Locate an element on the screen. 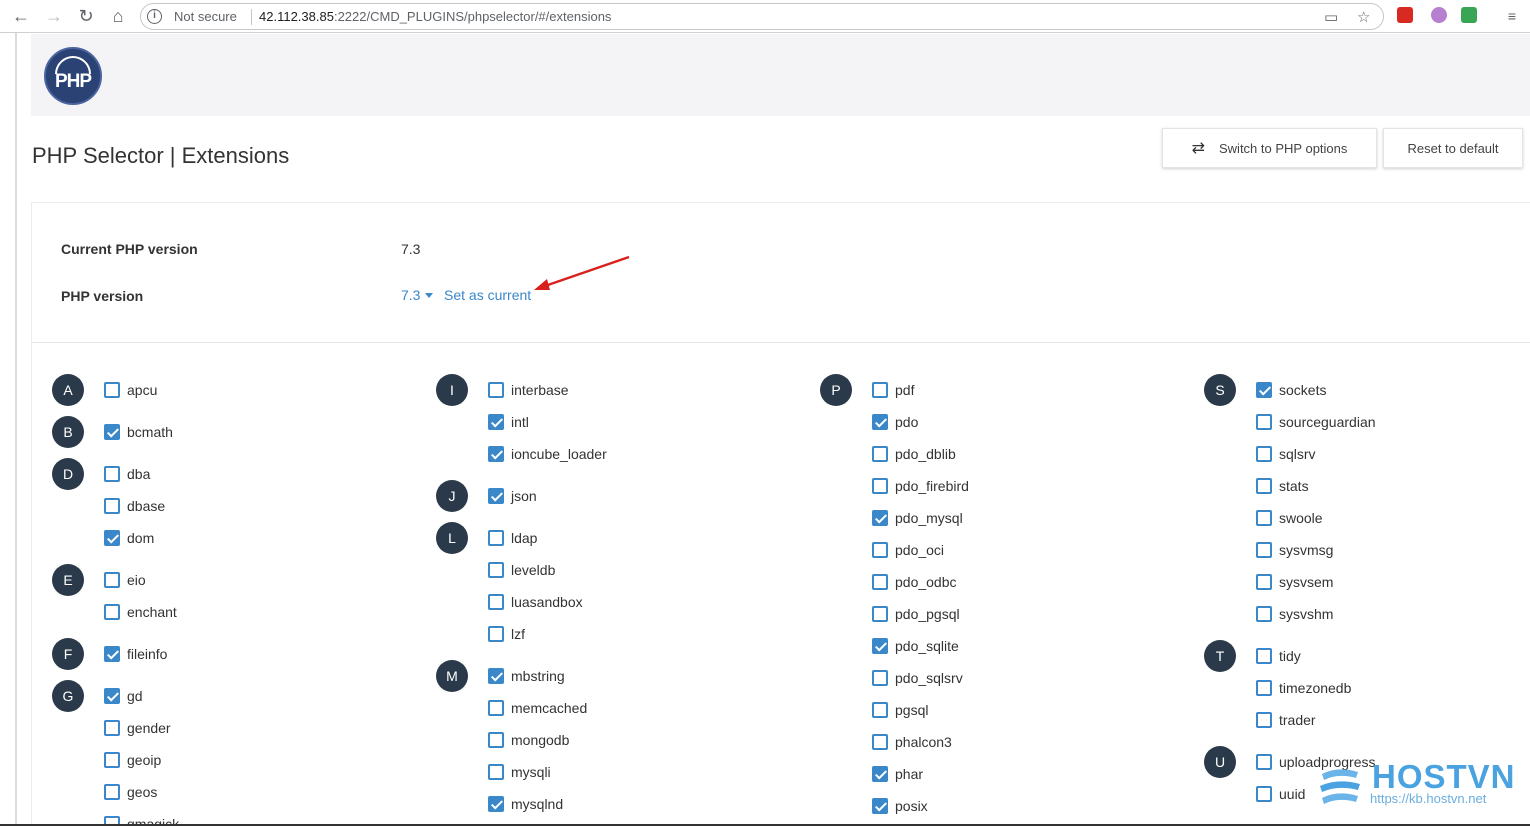 The height and width of the screenshot is (826, 1530). extension-tidy: tidy is located at coordinates (1278, 656).